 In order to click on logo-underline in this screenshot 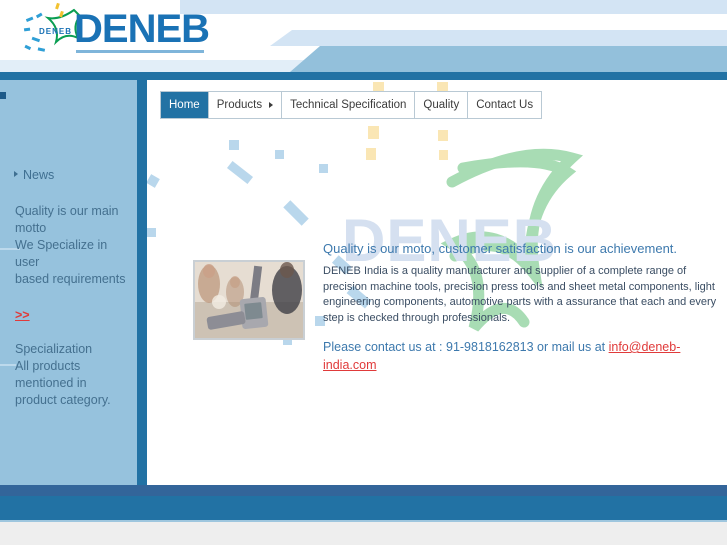, I will do `click(140, 51)`.